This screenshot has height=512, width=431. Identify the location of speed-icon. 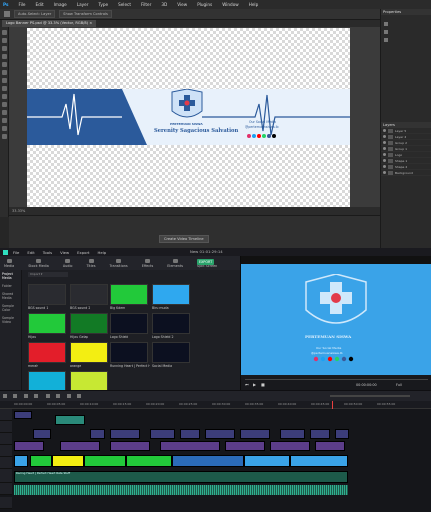
(57, 396).